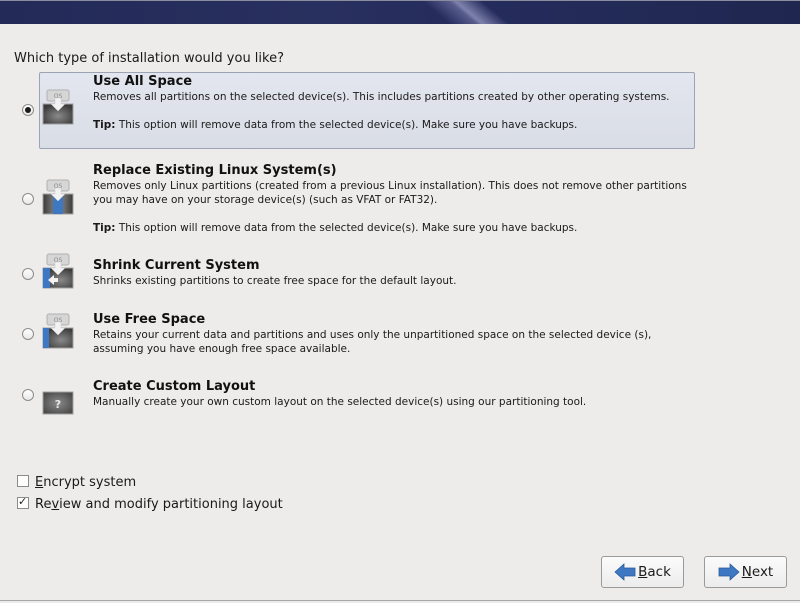 The width and height of the screenshot is (800, 603). What do you see at coordinates (39, 482) in the screenshot?
I see `checkbox-label-mnemonic: E` at bounding box center [39, 482].